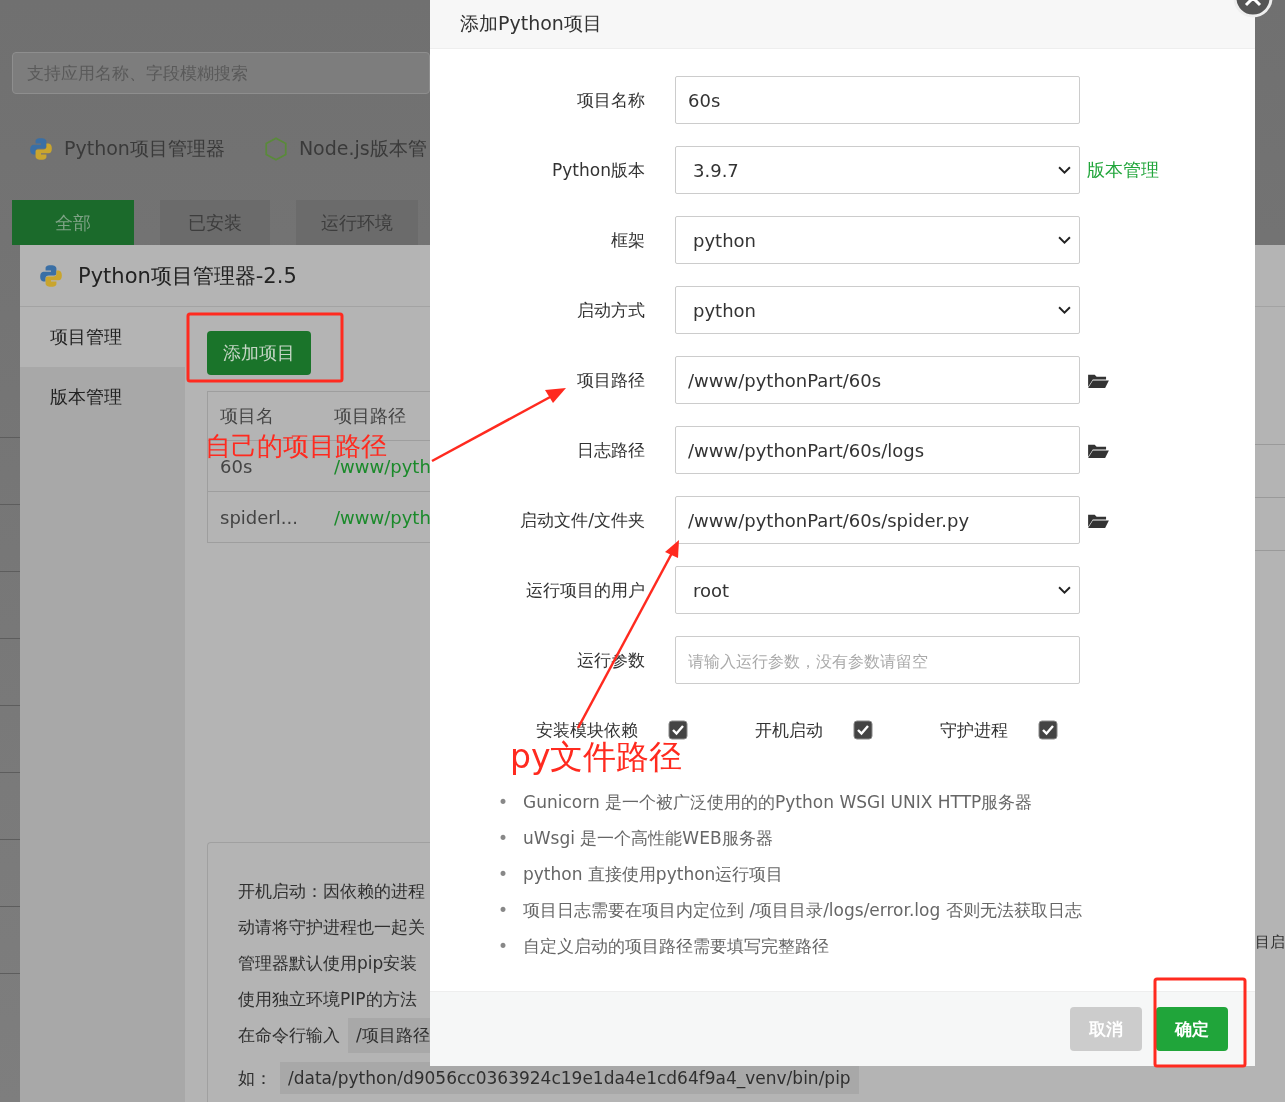 The height and width of the screenshot is (1102, 1285). I want to click on note-text: 开机启动：因依赖的进程, so click(331, 891).